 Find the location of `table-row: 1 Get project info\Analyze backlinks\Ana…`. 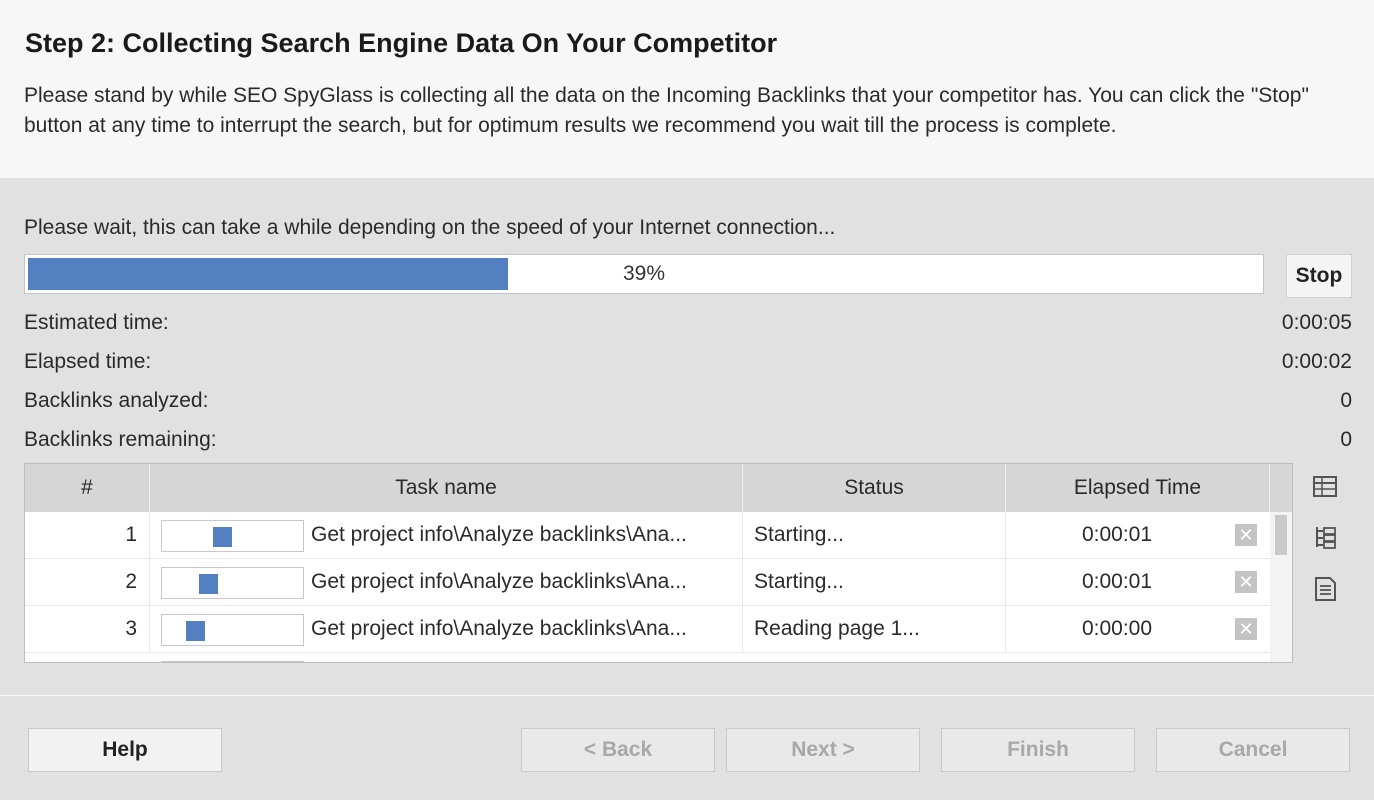

table-row: 1 Get project info\Analyze backlinks\Ana… is located at coordinates (647, 535).